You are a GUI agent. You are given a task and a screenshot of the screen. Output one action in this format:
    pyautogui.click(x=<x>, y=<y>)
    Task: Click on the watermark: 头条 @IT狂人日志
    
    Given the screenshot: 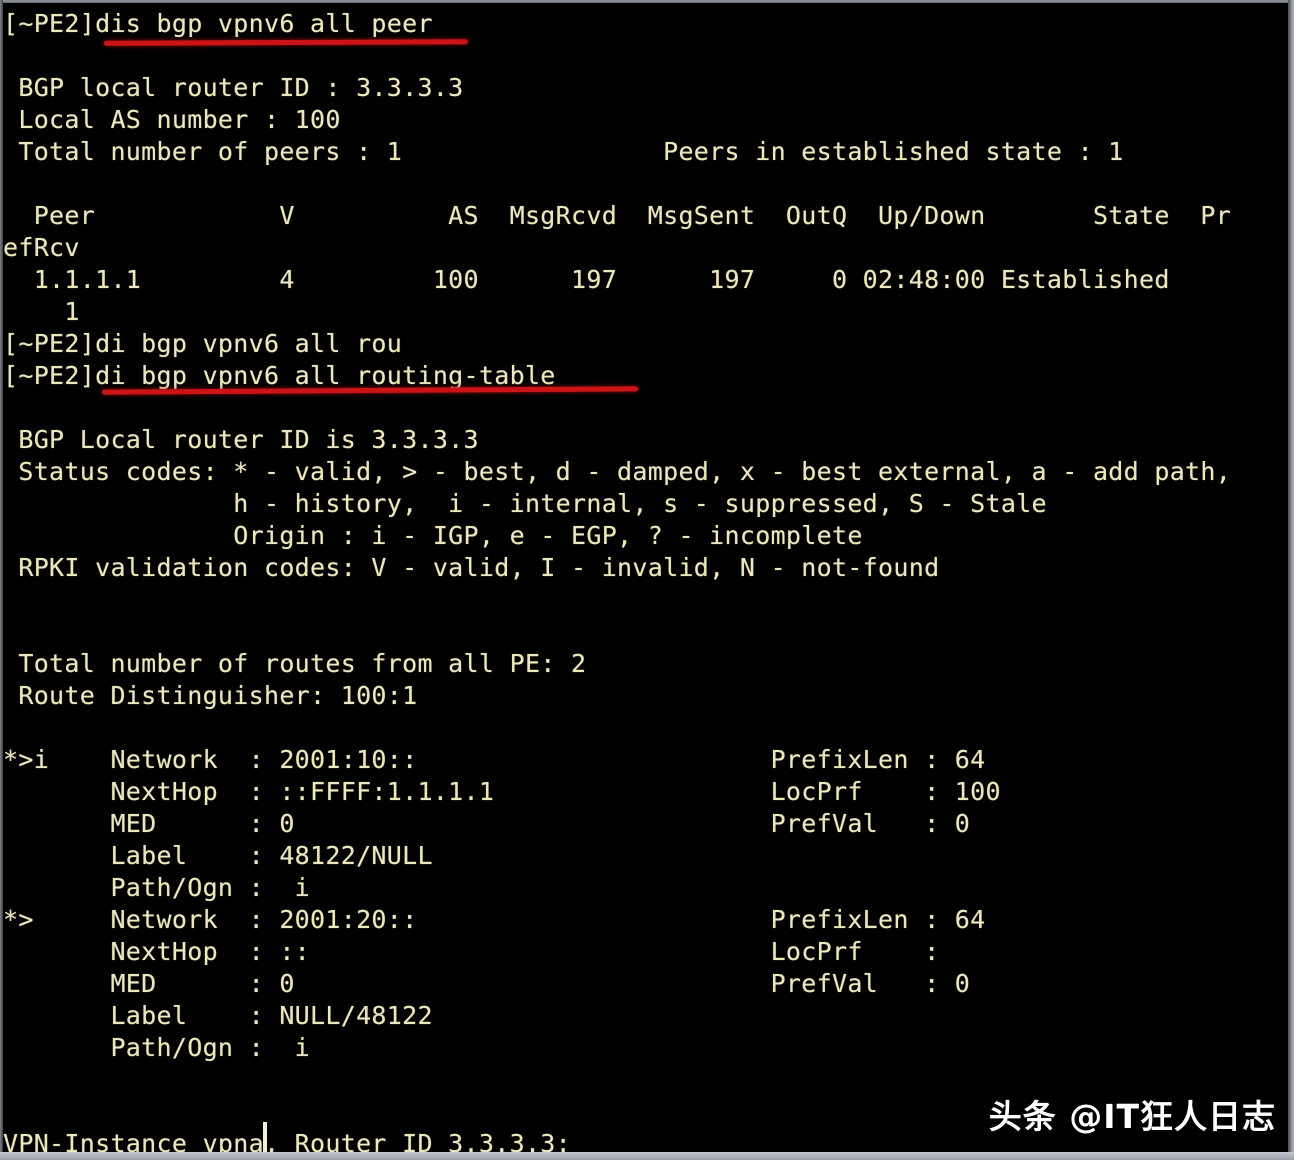 What is the action you would take?
    pyautogui.click(x=1132, y=1114)
    